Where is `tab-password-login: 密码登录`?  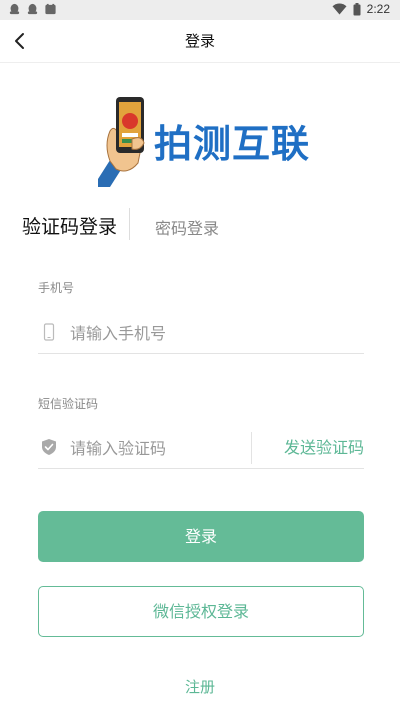
tab-password-login: 密码登录 is located at coordinates (187, 227).